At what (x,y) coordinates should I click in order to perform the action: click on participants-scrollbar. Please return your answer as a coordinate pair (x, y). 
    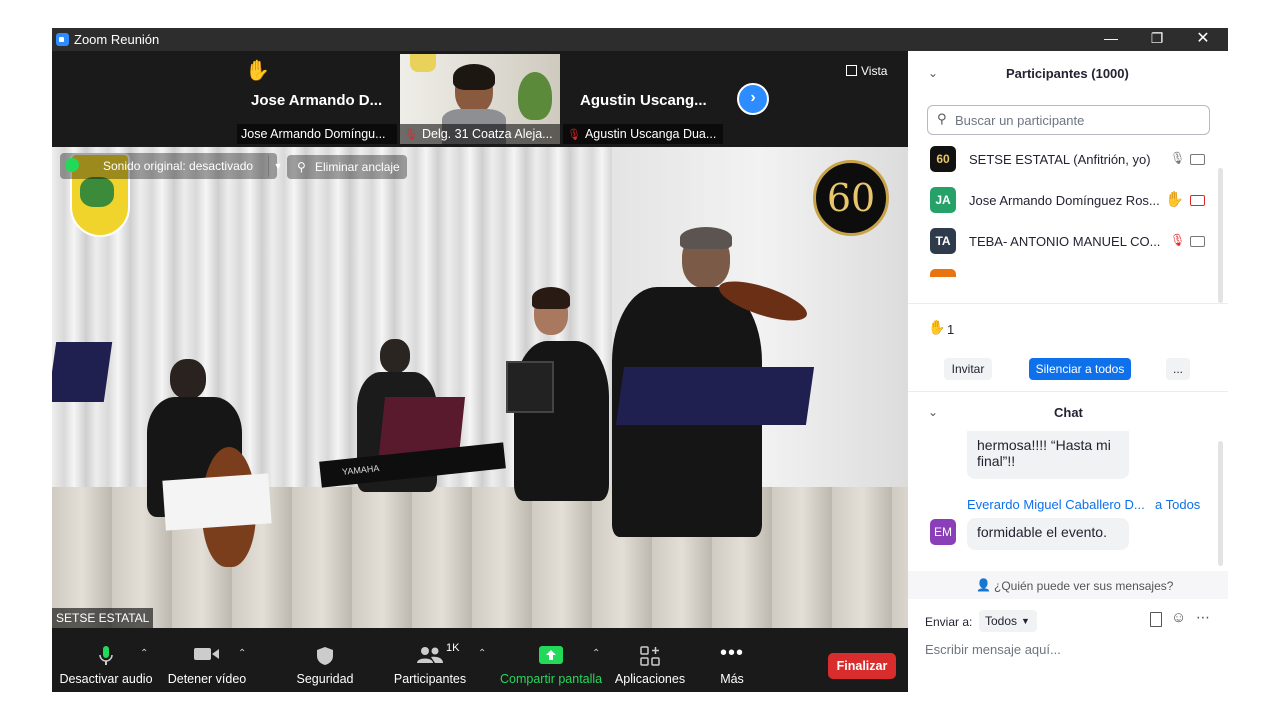
    Looking at the image, I should click on (1220, 235).